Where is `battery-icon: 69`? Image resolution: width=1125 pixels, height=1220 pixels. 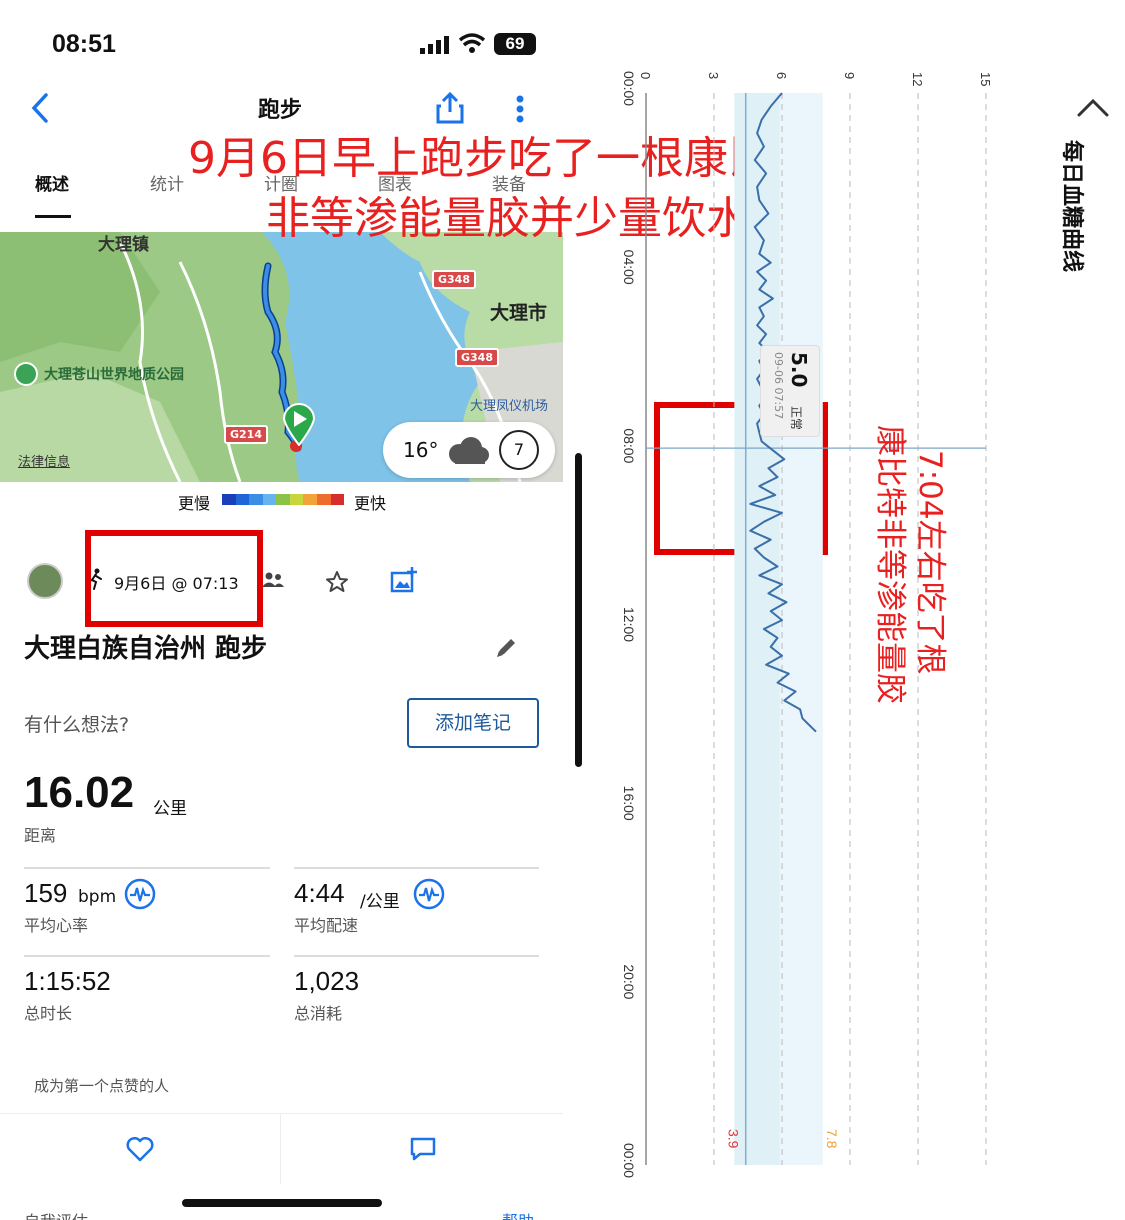 battery-icon: 69 is located at coordinates (515, 44).